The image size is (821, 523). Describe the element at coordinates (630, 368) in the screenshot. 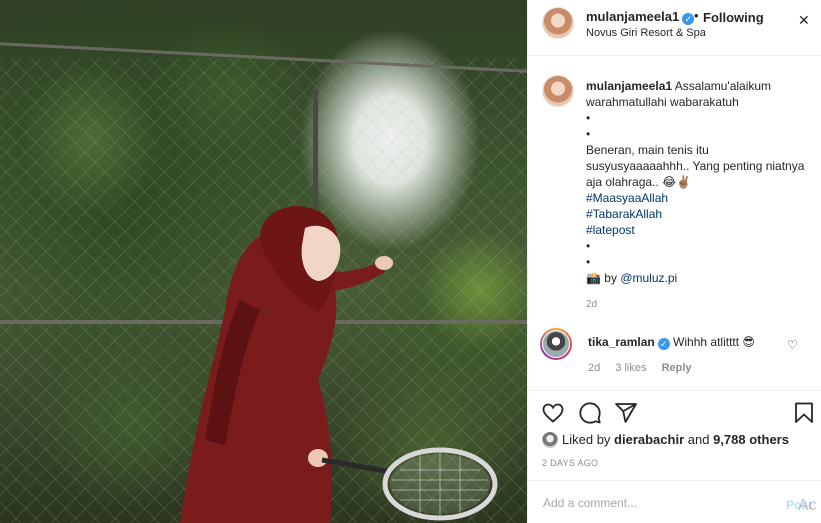

I see `comment-likes: 3 likes` at that location.